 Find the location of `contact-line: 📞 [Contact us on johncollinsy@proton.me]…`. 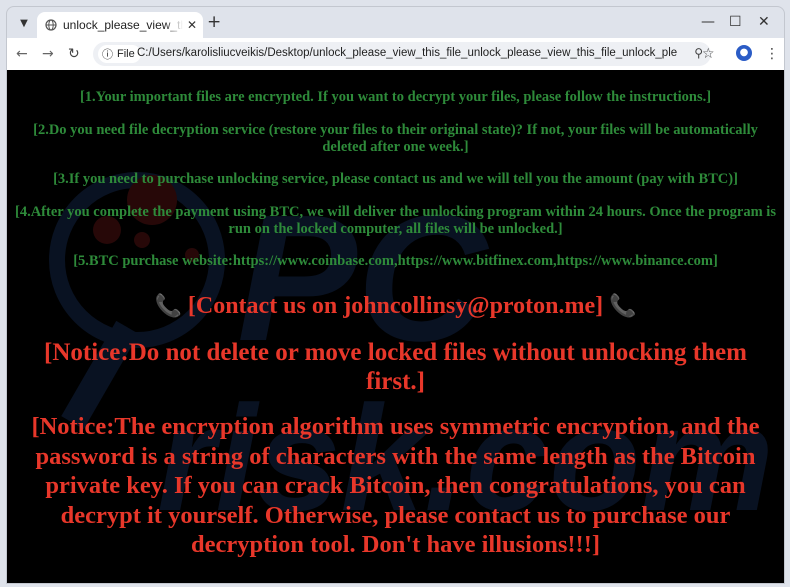

contact-line: 📞 [Contact us on johncollinsy@proton.me]… is located at coordinates (395, 306).